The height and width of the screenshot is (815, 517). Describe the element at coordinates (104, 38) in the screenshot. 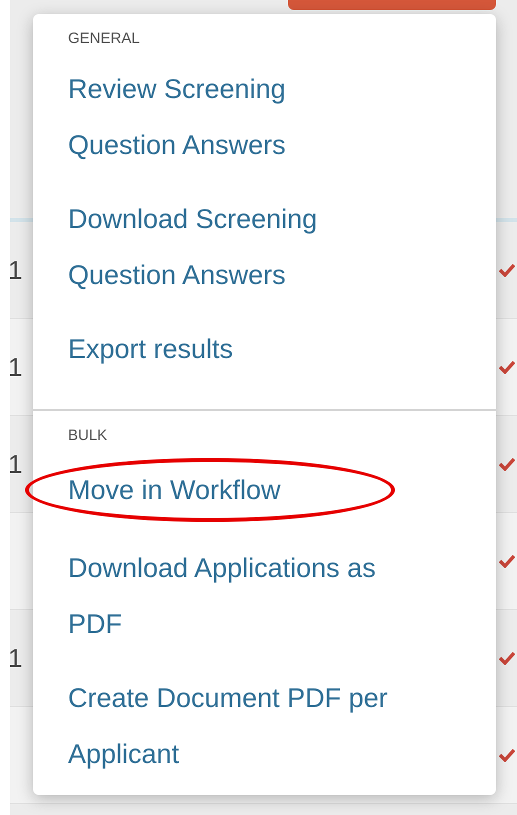

I see `section-header: GENERAL` at that location.